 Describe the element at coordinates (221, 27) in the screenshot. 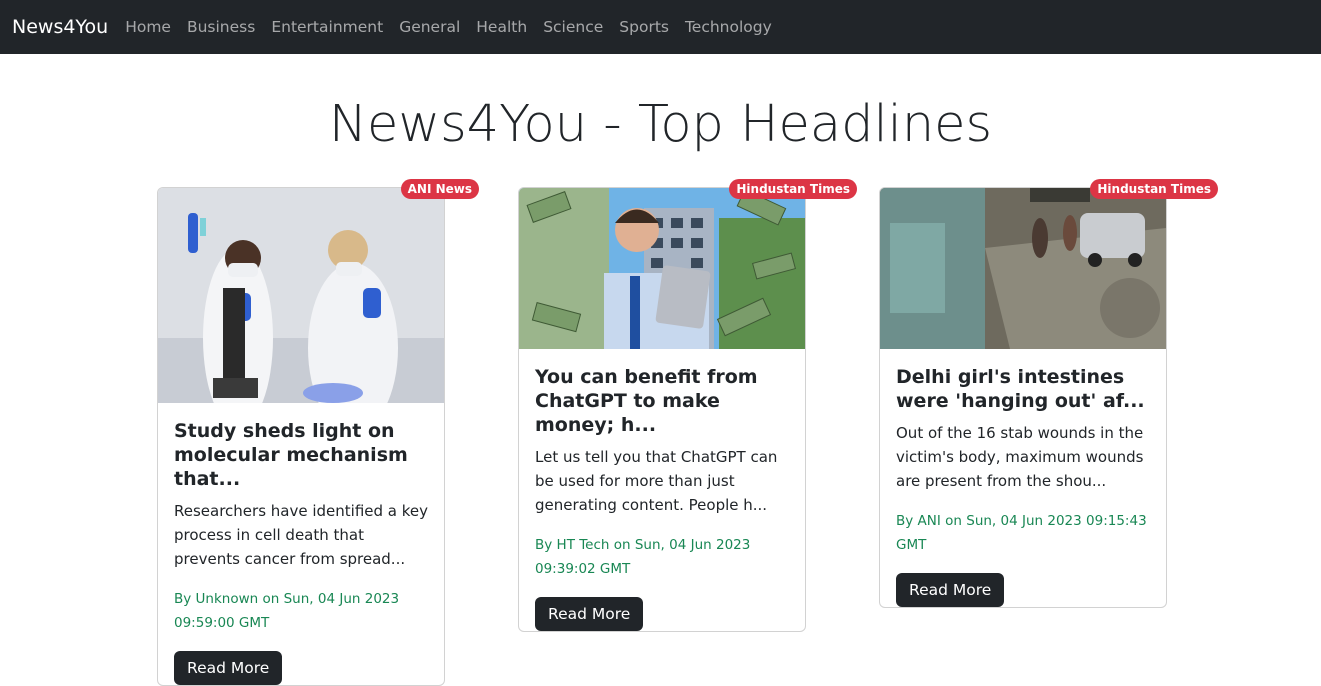

I see `nav-link-business: Business` at that location.